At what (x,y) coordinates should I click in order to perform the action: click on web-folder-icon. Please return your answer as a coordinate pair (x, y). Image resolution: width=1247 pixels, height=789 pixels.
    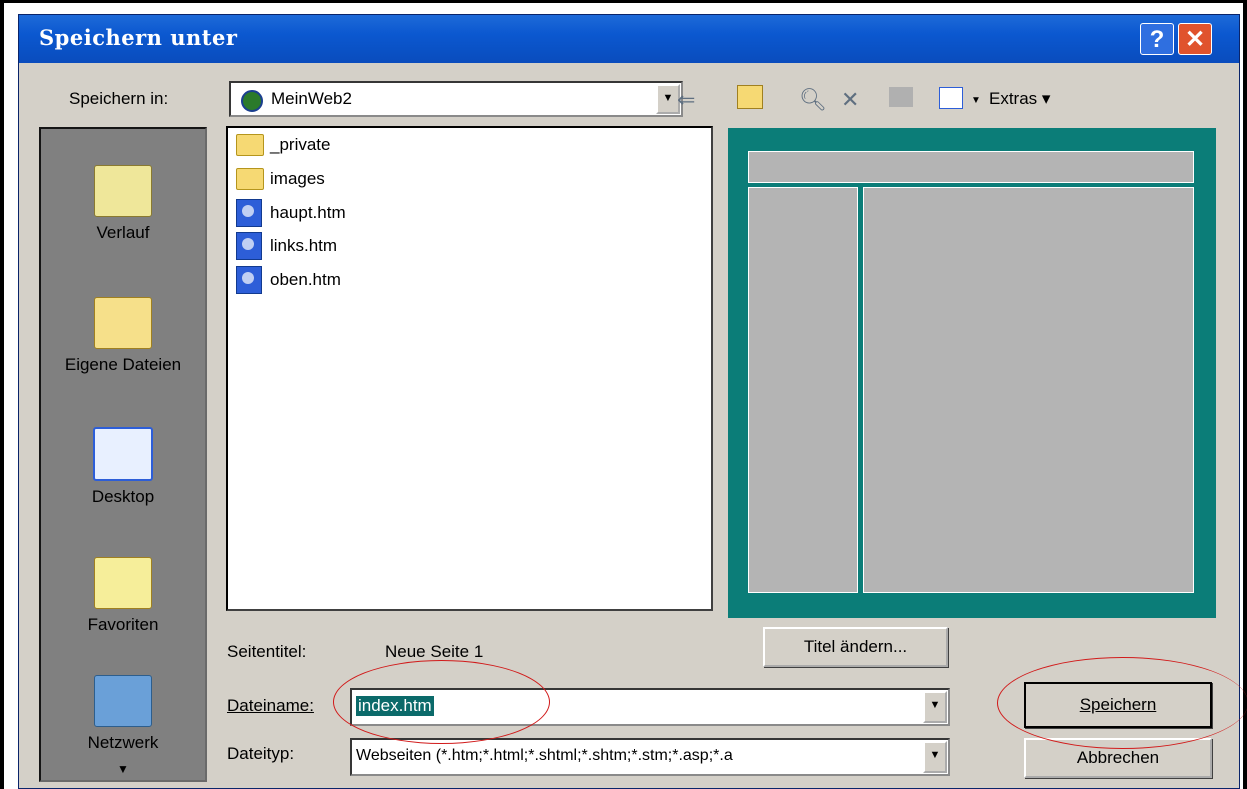
    Looking at the image, I should click on (252, 101).